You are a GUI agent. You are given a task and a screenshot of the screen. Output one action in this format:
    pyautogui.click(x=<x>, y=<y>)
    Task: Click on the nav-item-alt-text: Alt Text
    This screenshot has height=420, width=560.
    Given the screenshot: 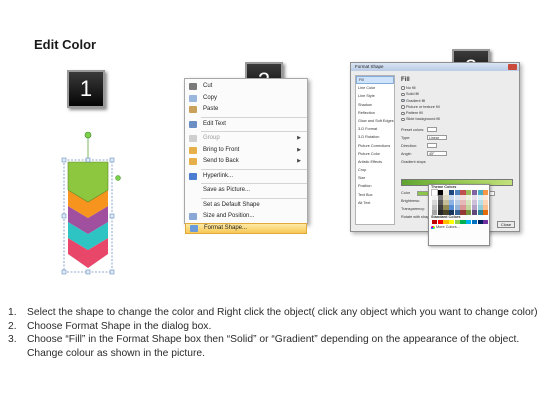 What is the action you would take?
    pyautogui.click(x=375, y=203)
    